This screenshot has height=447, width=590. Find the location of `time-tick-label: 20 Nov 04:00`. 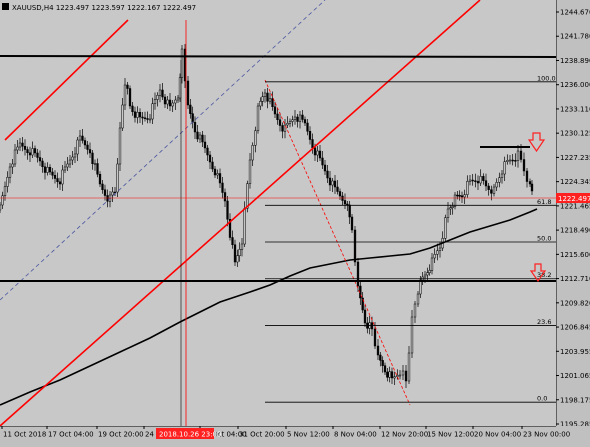

time-tick-label: 20 Nov 04:00 is located at coordinates (497, 435).